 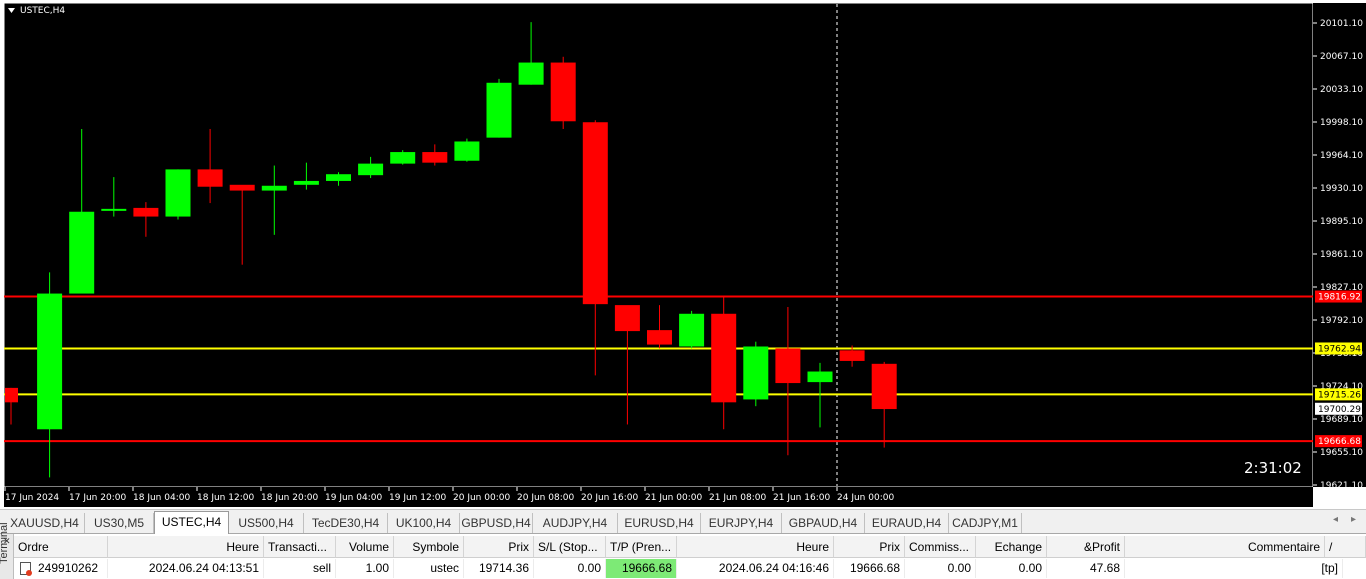 I want to click on price-tick-label: 19895.10, so click(x=1341, y=222).